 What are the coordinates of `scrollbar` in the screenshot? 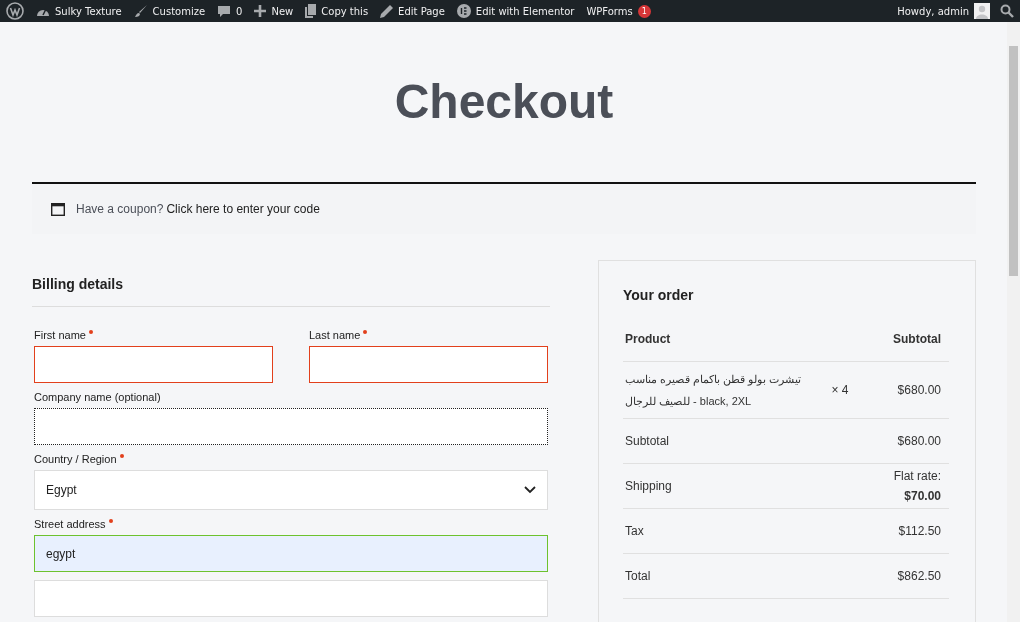 It's located at (1013, 322).